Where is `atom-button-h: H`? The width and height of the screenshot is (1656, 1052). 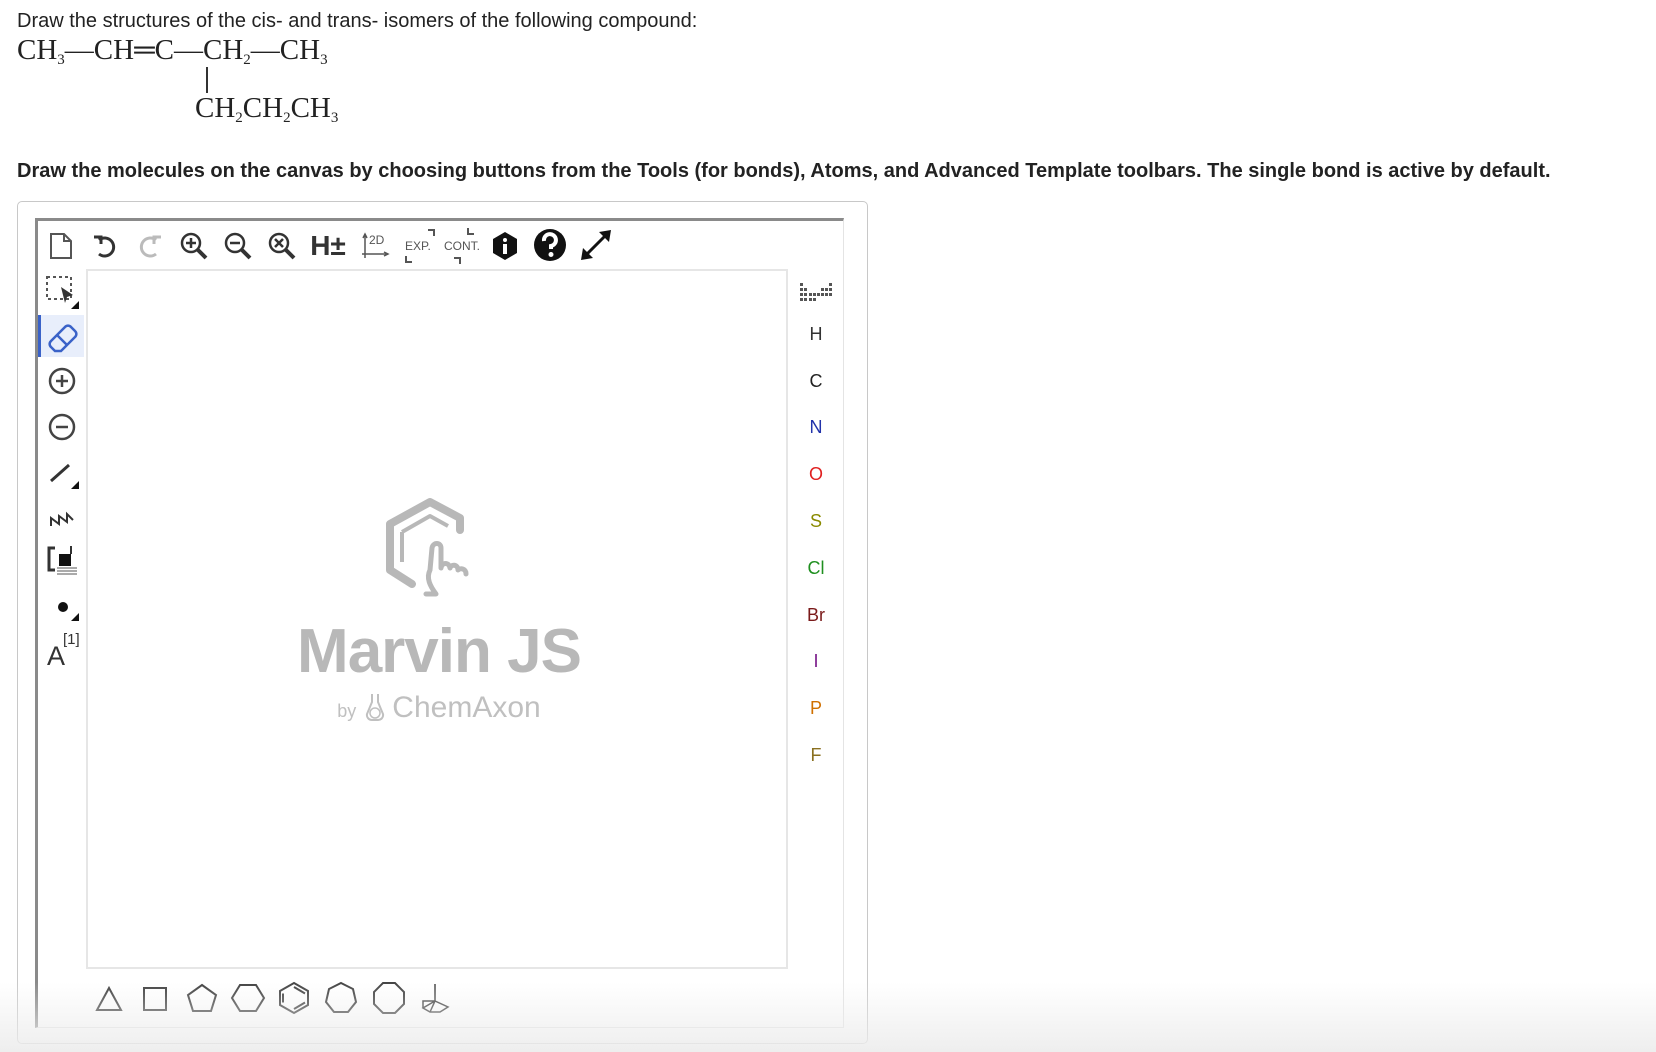 atom-button-h: H is located at coordinates (816, 334).